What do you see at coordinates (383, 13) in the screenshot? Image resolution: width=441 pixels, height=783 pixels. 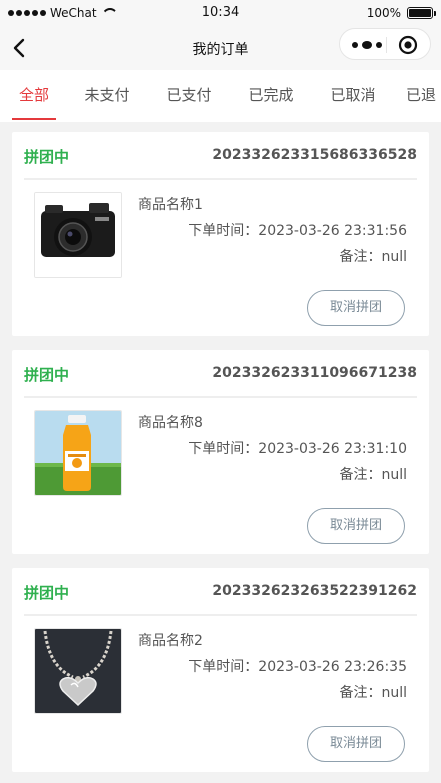 I see `battery-label: 100%` at bounding box center [383, 13].